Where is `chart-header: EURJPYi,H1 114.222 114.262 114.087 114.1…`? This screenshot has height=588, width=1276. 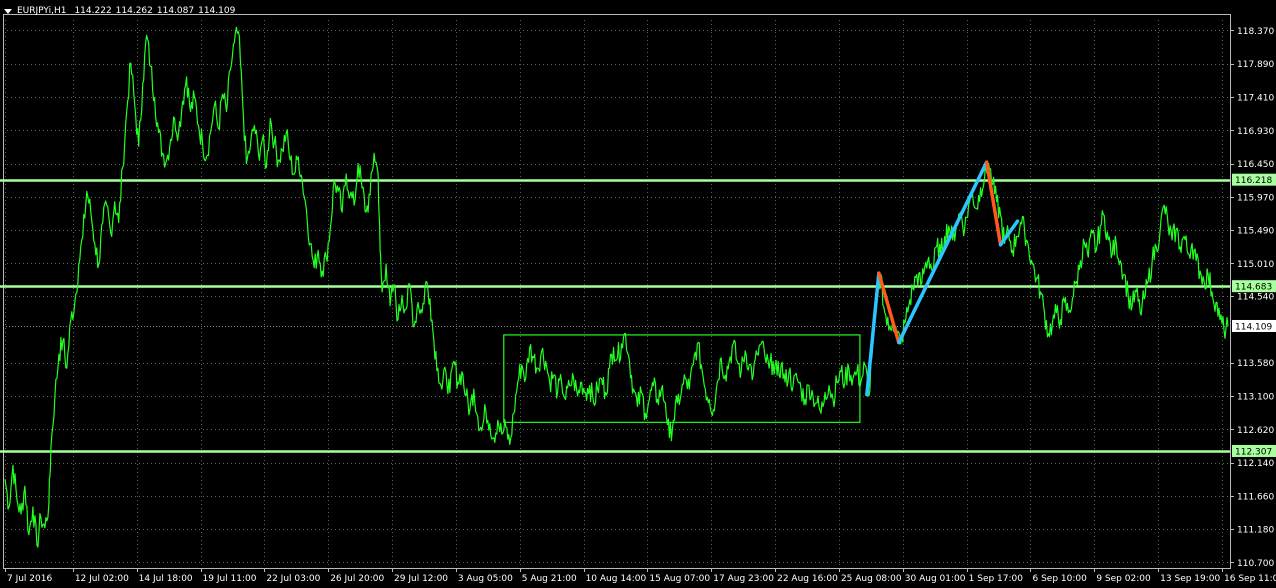 chart-header: EURJPYi,H1 114.222 114.262 114.087 114.1… is located at coordinates (121, 11).